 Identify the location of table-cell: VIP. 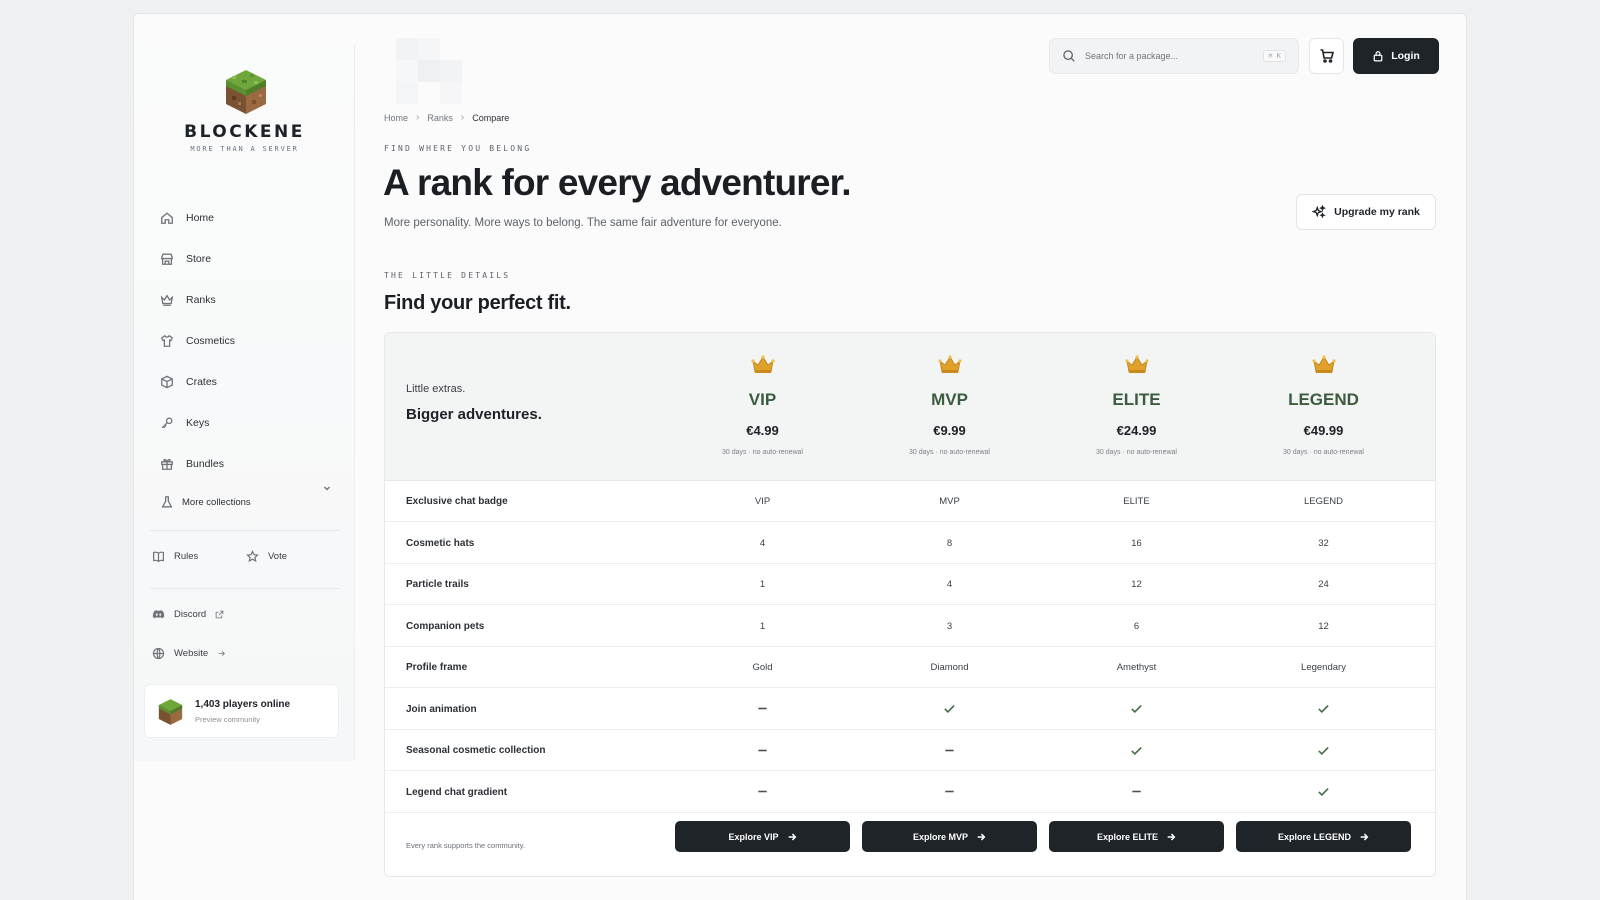
(762, 501).